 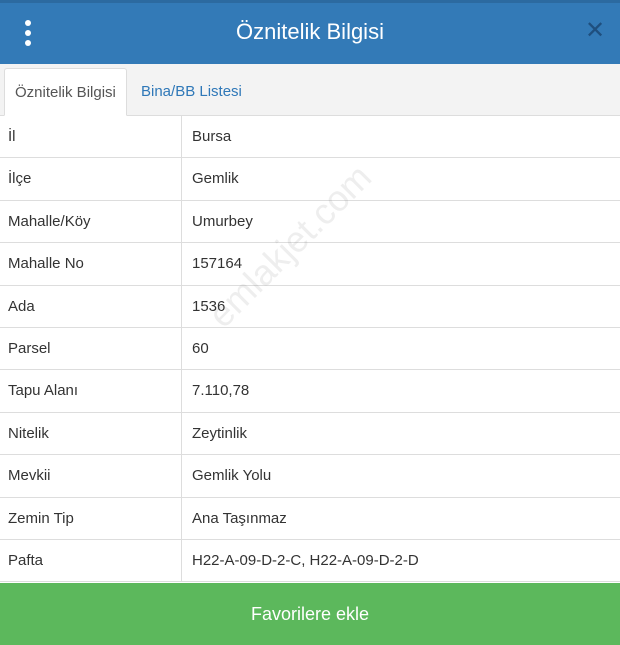 I want to click on close-icon: ✕, so click(x=595, y=31).